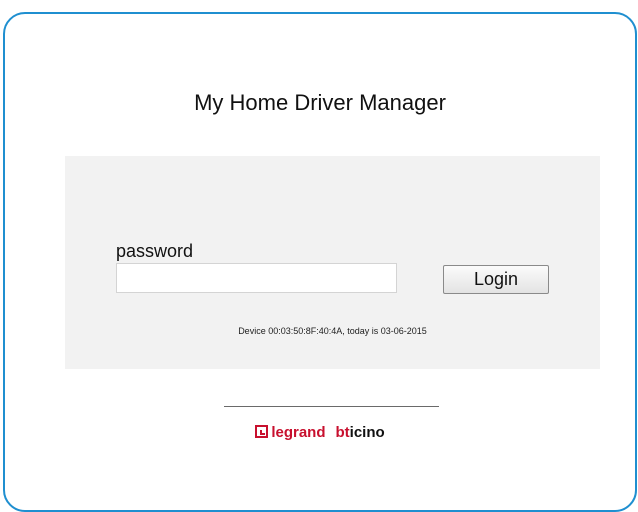 The image size is (638, 512). I want to click on login-button: Login, so click(496, 279).